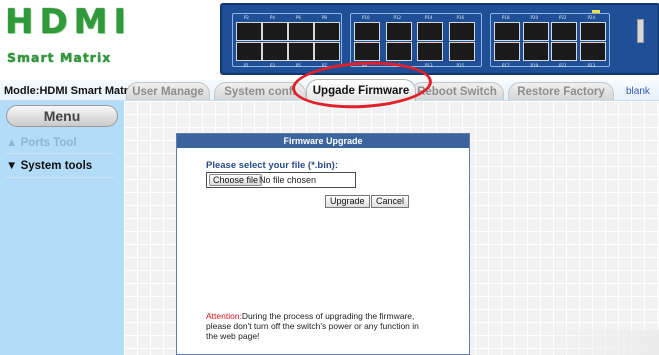 The width and height of the screenshot is (659, 355). What do you see at coordinates (366, 17) in the screenshot?
I see `port-label: P10` at bounding box center [366, 17].